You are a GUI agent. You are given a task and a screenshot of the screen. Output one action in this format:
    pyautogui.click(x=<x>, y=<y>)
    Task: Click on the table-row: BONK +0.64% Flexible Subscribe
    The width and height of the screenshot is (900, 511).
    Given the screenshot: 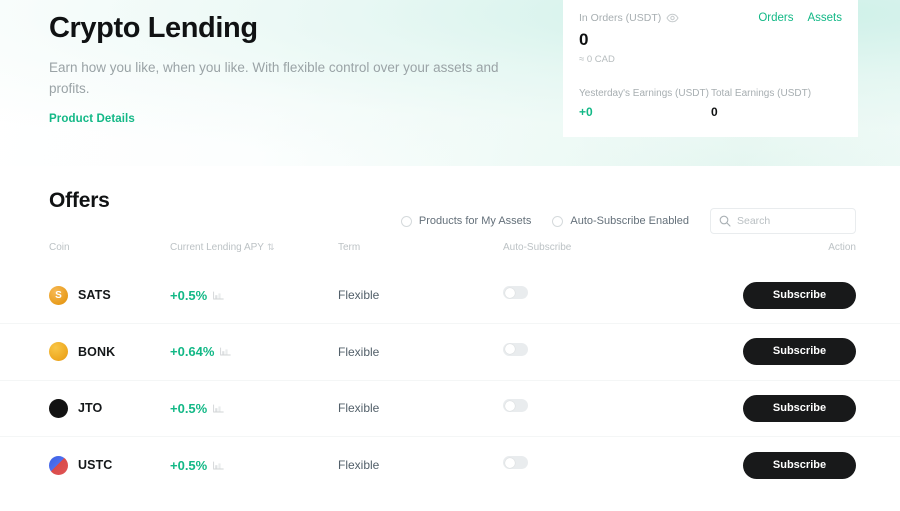 What is the action you would take?
    pyautogui.click(x=450, y=351)
    